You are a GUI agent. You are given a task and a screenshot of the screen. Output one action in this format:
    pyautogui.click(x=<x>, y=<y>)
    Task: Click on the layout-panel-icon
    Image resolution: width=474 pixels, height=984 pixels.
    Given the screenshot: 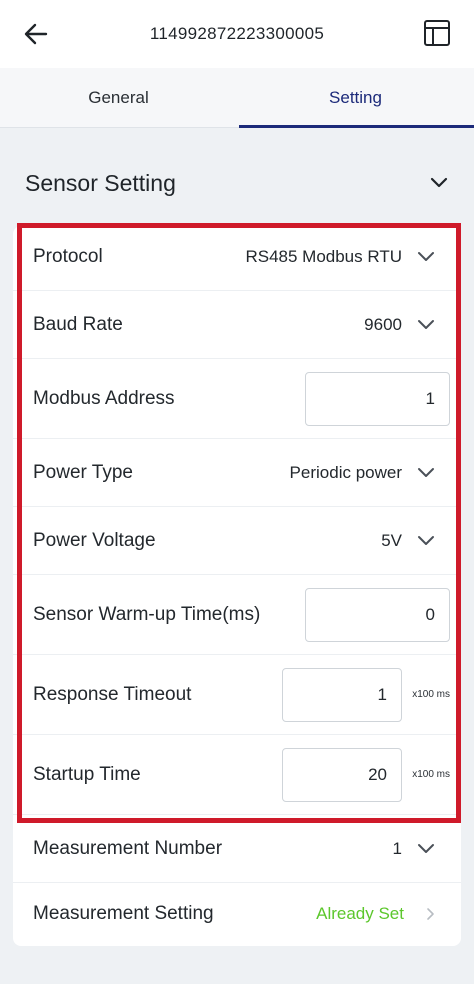 What is the action you would take?
    pyautogui.click(x=437, y=33)
    